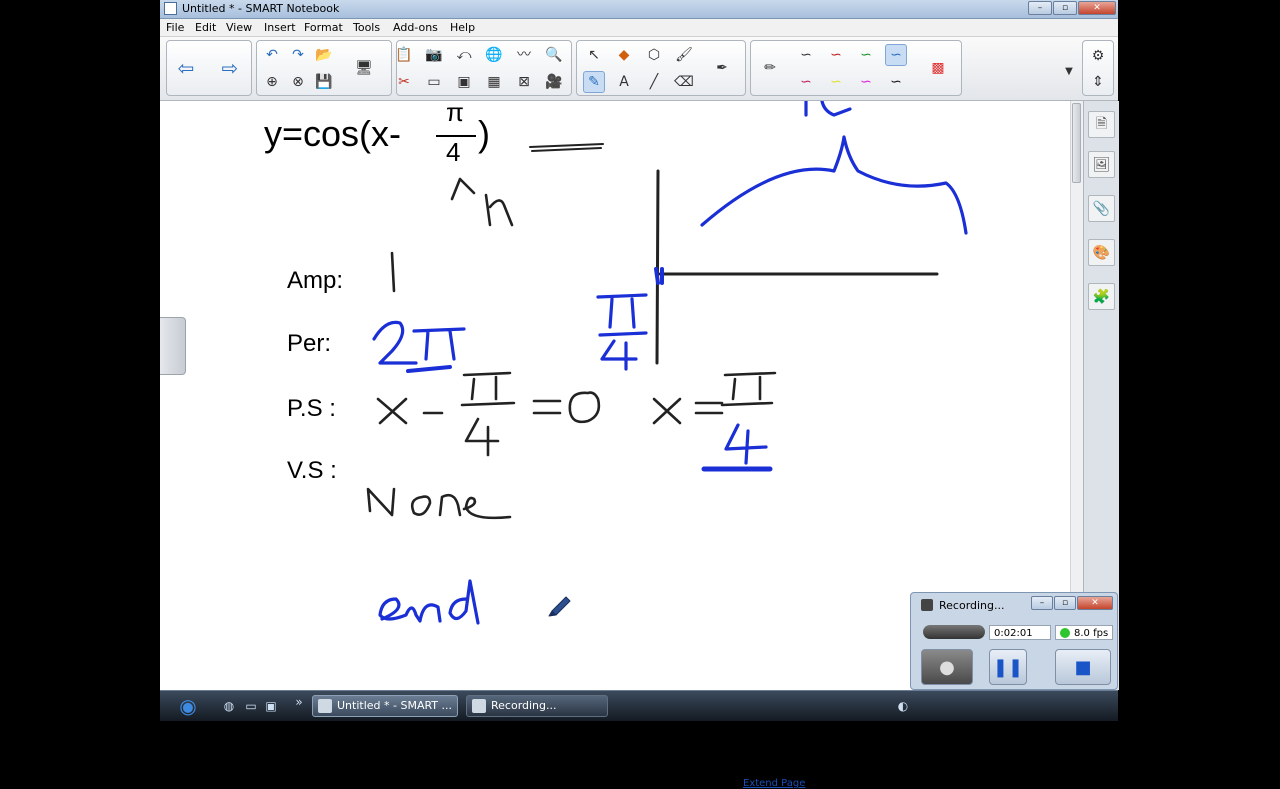 The height and width of the screenshot is (789, 1280). Describe the element at coordinates (324, 68) in the screenshot. I see `edit-group: ↶ ↷ 📂 ⊕ ⊗ 💾 🖥` at that location.